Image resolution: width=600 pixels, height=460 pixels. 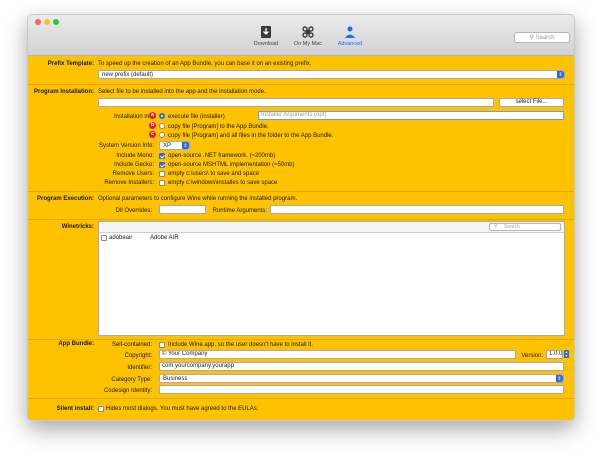 I want to click on winetricks-search-field: Search, so click(x=525, y=227).